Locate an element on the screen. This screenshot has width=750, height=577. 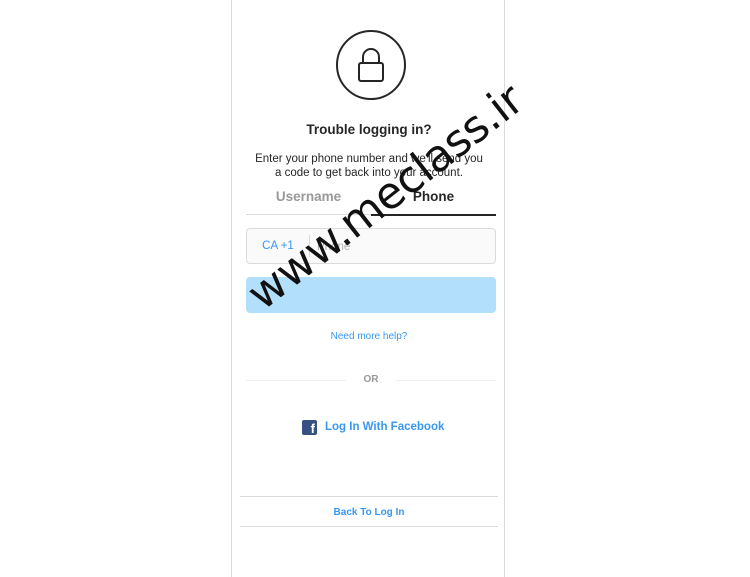
divider-line-left is located at coordinates (296, 380).